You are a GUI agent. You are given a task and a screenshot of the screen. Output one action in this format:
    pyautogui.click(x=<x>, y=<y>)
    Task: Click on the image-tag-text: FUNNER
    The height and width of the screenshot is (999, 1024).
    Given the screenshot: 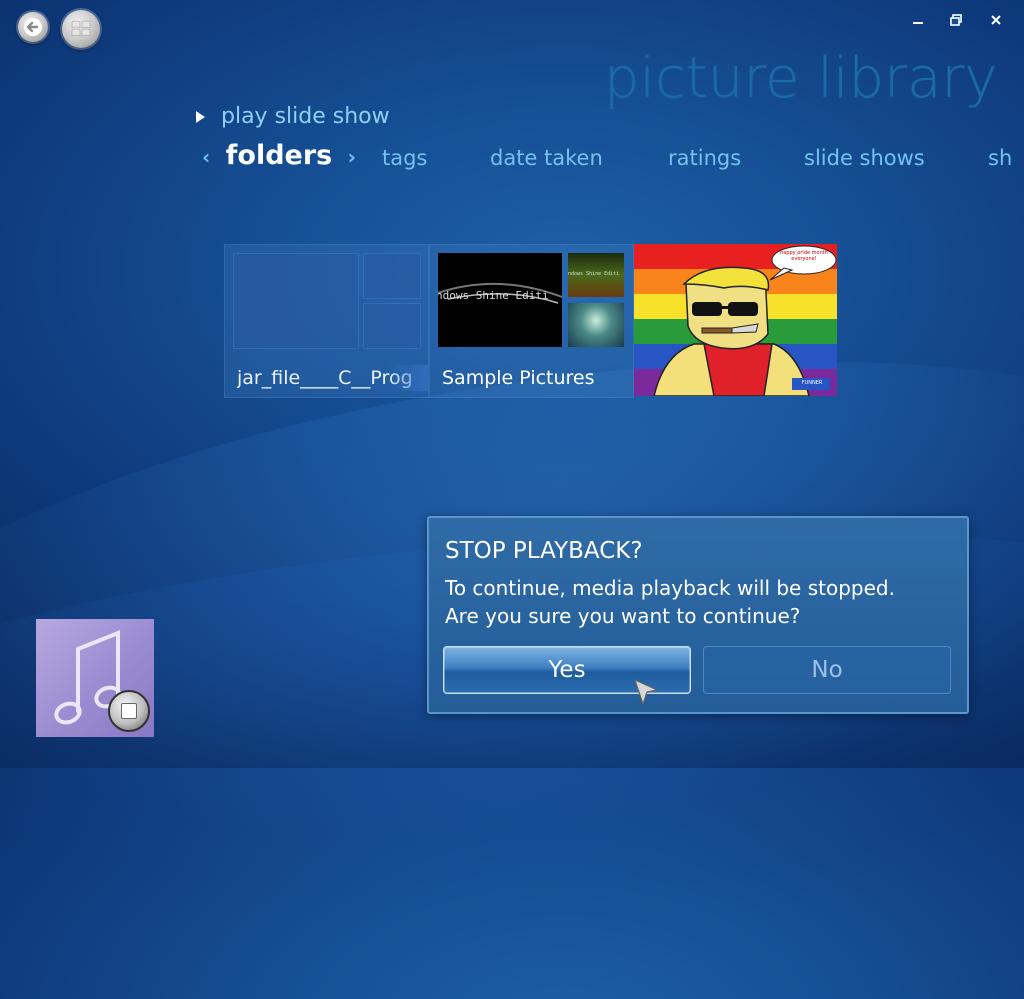 What is the action you would take?
    pyautogui.click(x=812, y=383)
    